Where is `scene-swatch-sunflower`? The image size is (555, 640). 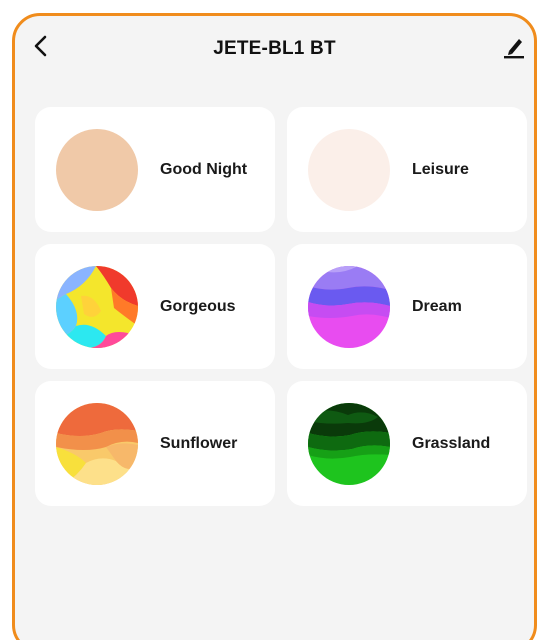
scene-swatch-sunflower is located at coordinates (97, 444).